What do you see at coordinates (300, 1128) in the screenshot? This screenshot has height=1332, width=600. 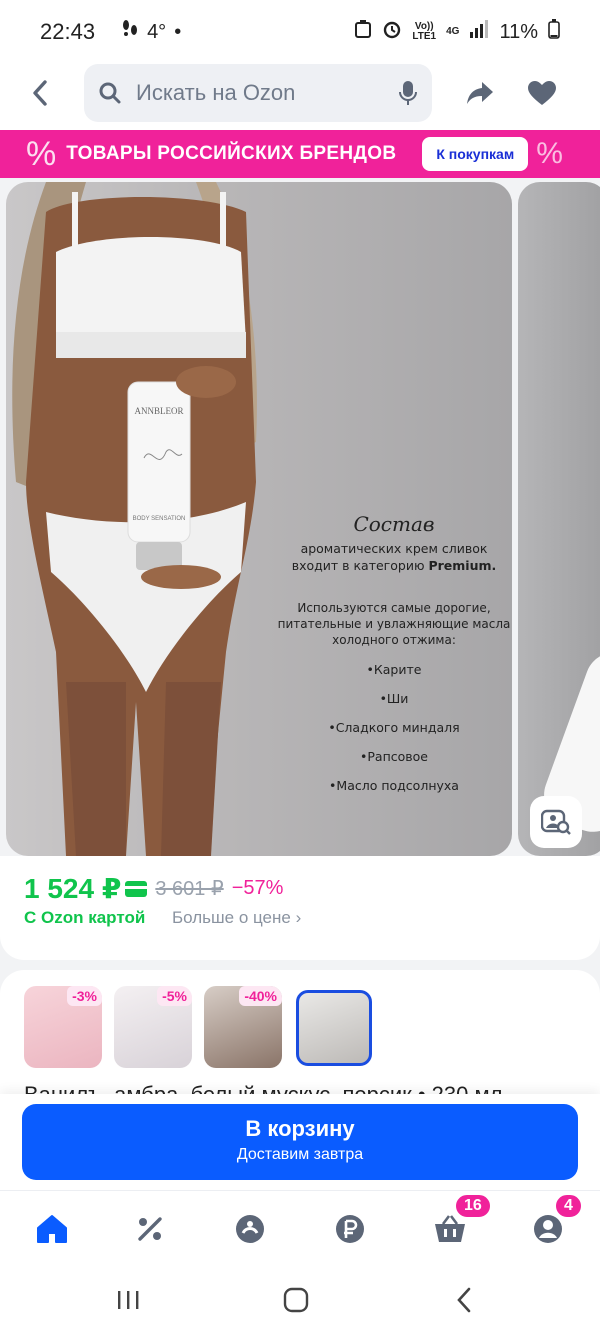 I see `add-to-cart-label: В корзину` at bounding box center [300, 1128].